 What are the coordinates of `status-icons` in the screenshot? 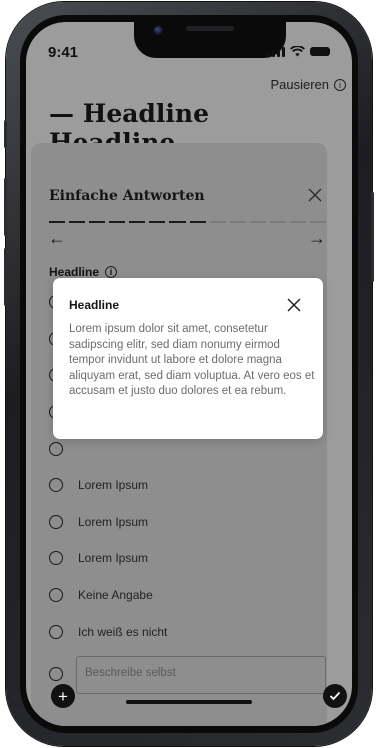 It's located at (298, 51).